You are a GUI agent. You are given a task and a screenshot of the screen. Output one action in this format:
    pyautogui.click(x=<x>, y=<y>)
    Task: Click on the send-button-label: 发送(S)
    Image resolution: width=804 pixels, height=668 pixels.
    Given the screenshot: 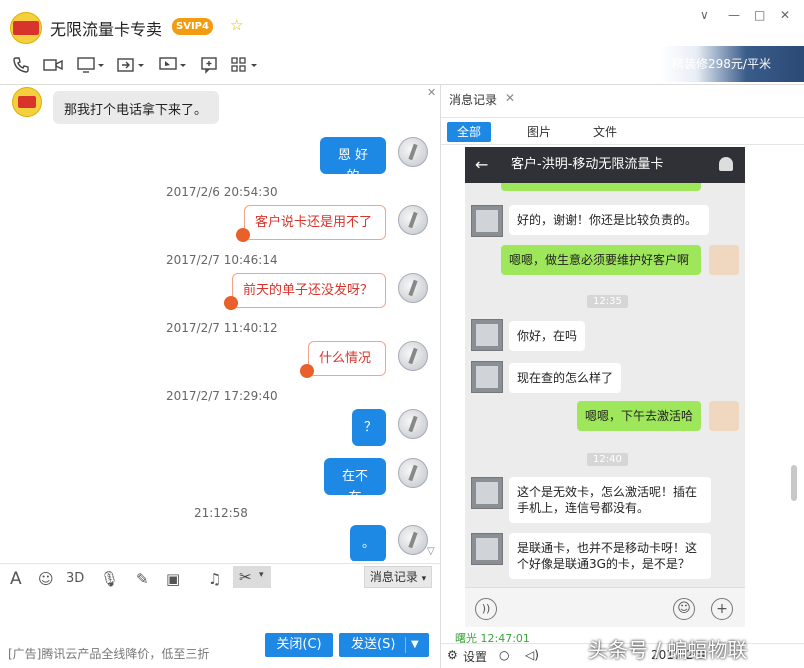 What is the action you would take?
    pyautogui.click(x=373, y=644)
    